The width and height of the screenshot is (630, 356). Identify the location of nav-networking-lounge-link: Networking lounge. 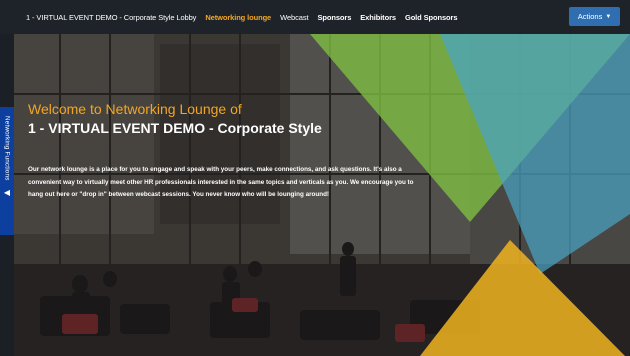
(238, 17).